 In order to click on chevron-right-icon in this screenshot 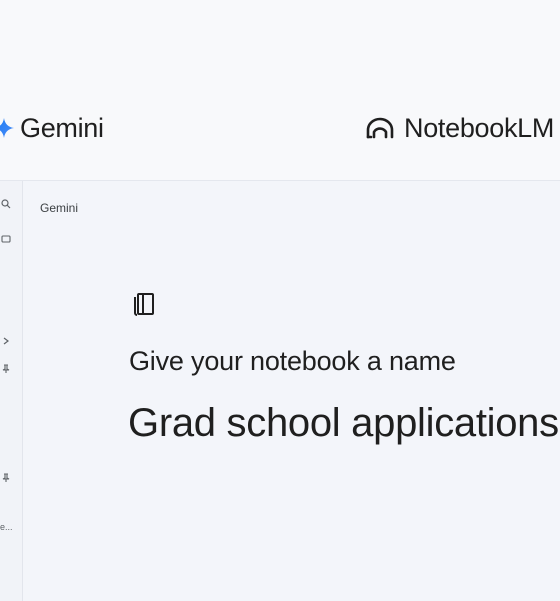, I will do `click(6, 341)`.